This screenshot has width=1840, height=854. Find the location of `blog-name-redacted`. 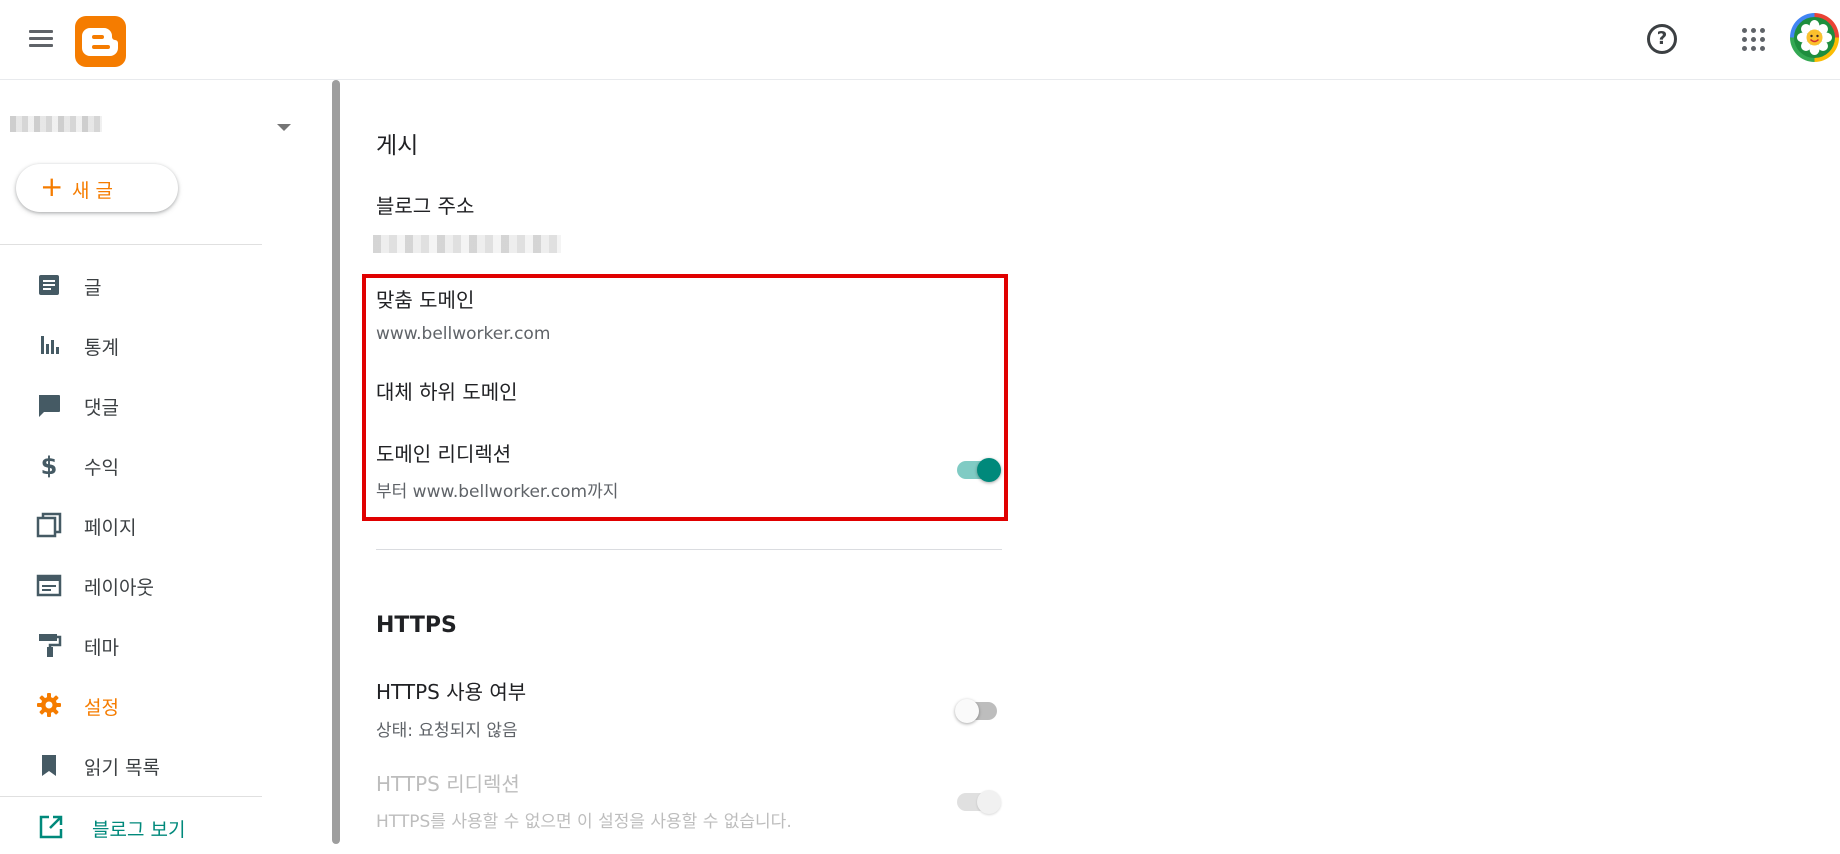

blog-name-redacted is located at coordinates (56, 124).